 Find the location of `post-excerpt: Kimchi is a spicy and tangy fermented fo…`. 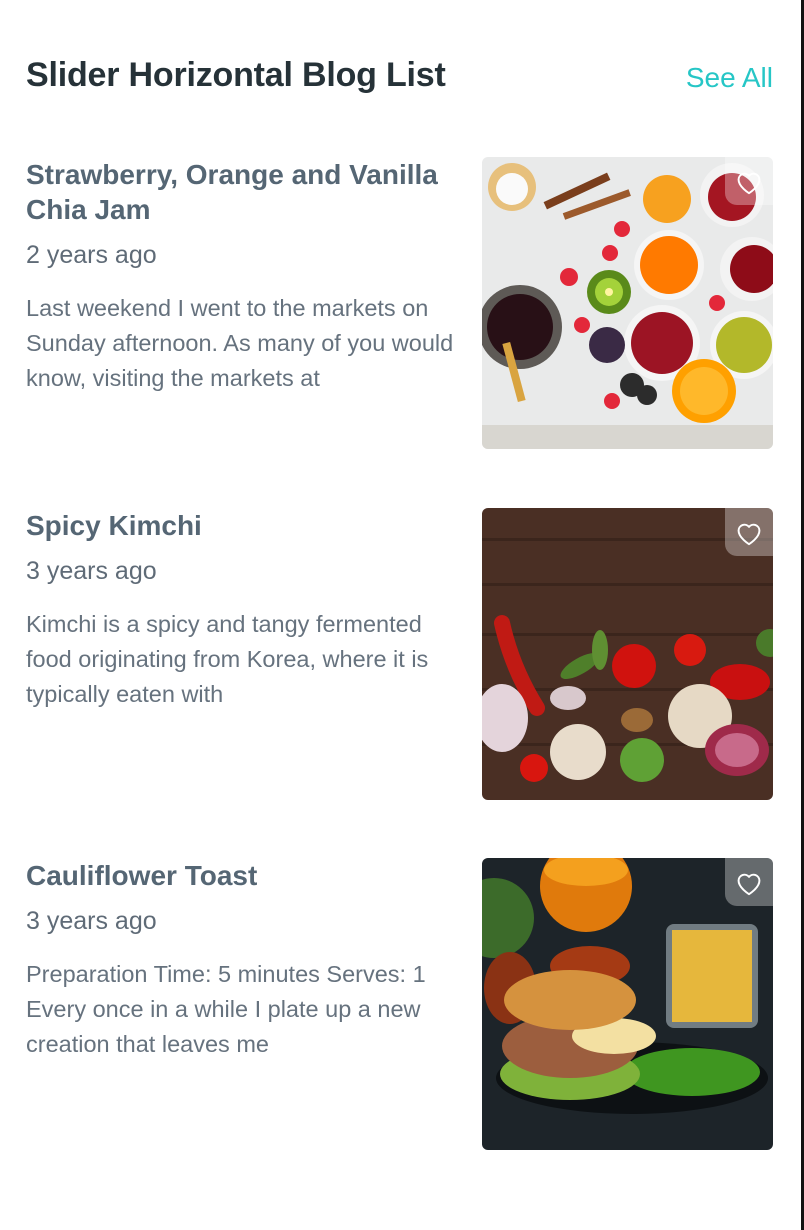

post-excerpt: Kimchi is a spicy and tangy fermented fo… is located at coordinates (227, 659).